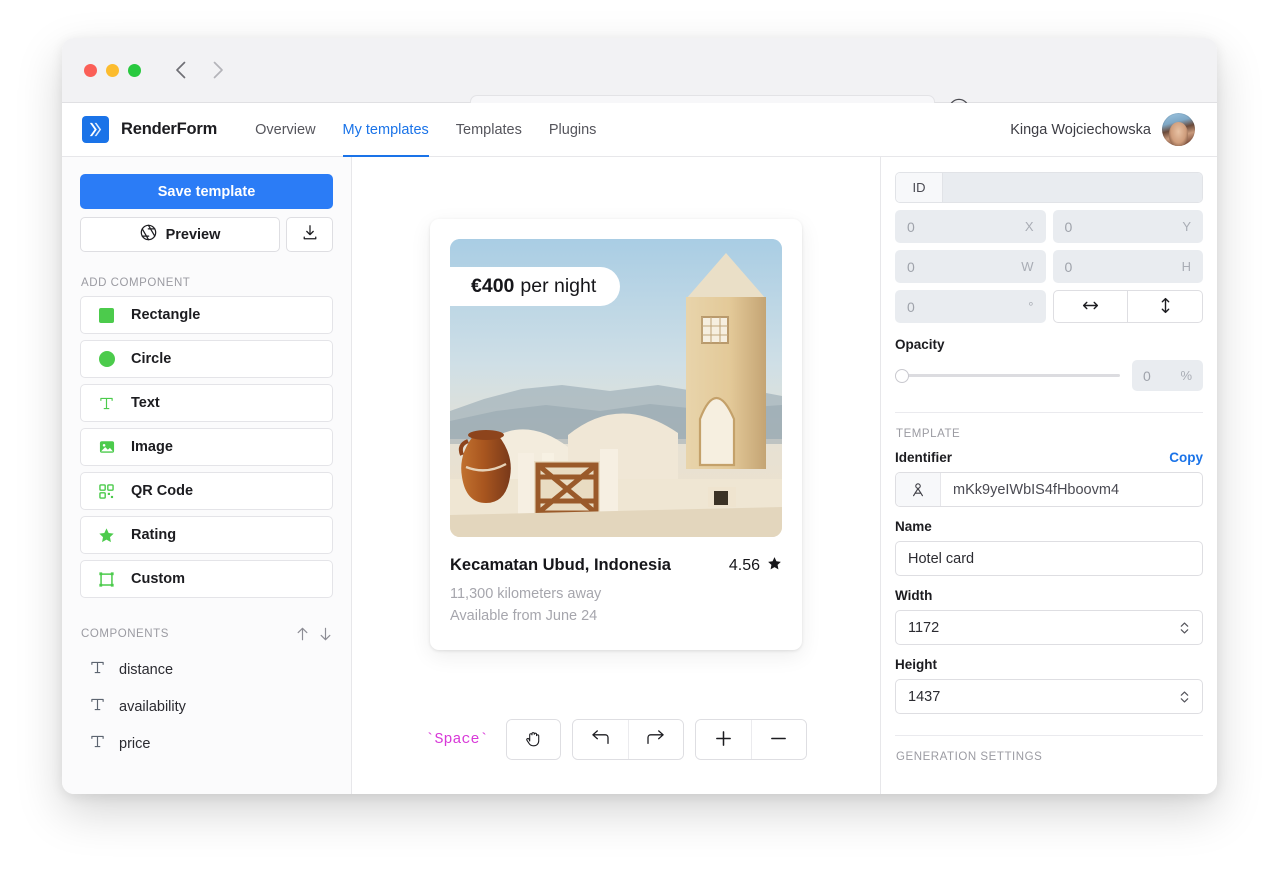  I want to click on id-input, so click(1072, 187).